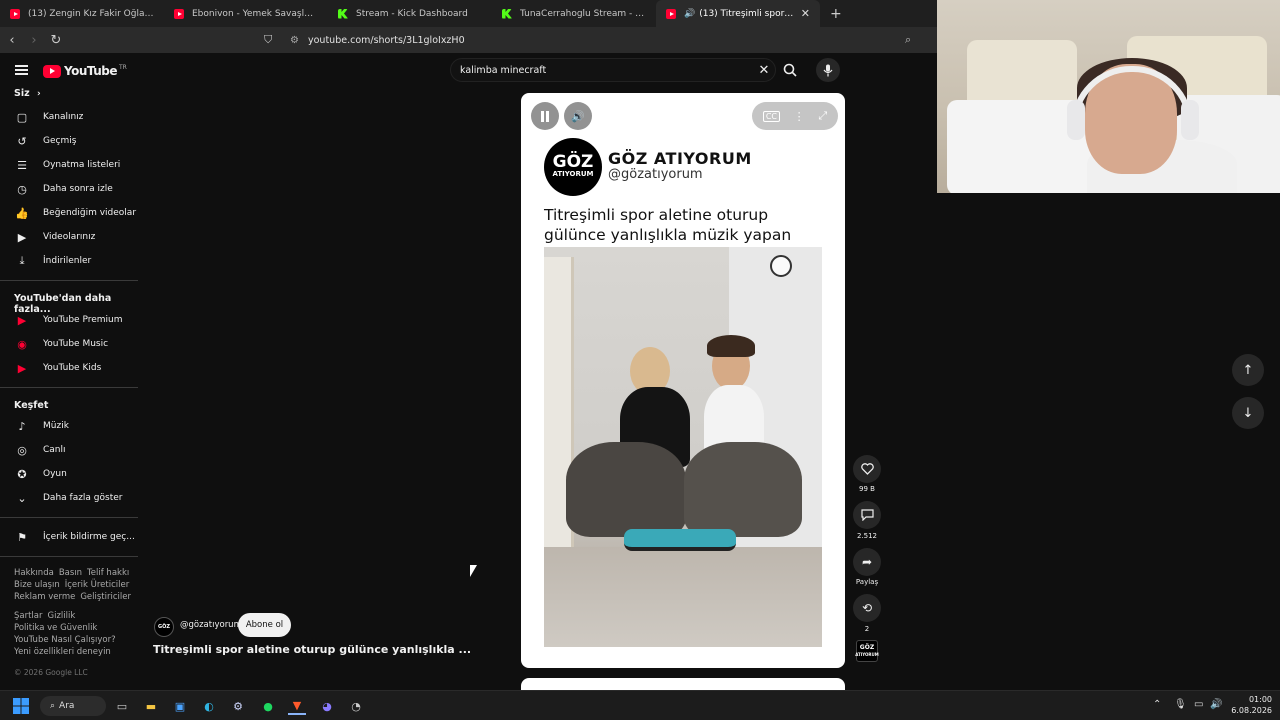  Describe the element at coordinates (22, 498) in the screenshot. I see `chevron-down-icon: ⌄` at that location.